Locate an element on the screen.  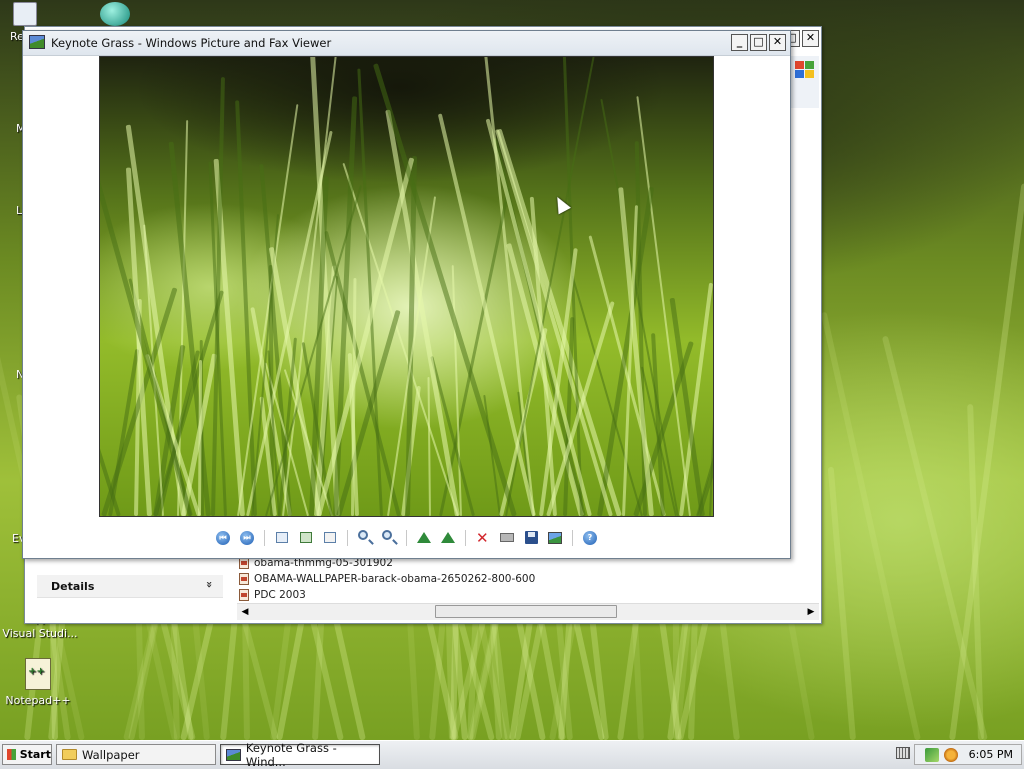
clock: 6:05 PM is located at coordinates (991, 754).